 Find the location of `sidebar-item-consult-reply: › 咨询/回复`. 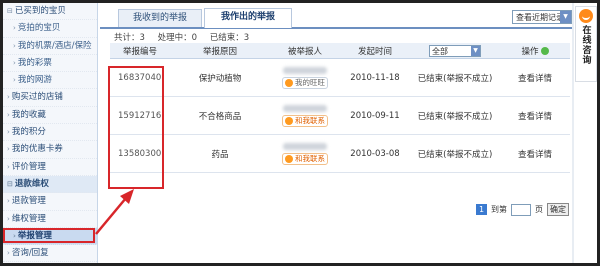

sidebar-item-consult-reply: › 咨询/回复 is located at coordinates (50, 254).